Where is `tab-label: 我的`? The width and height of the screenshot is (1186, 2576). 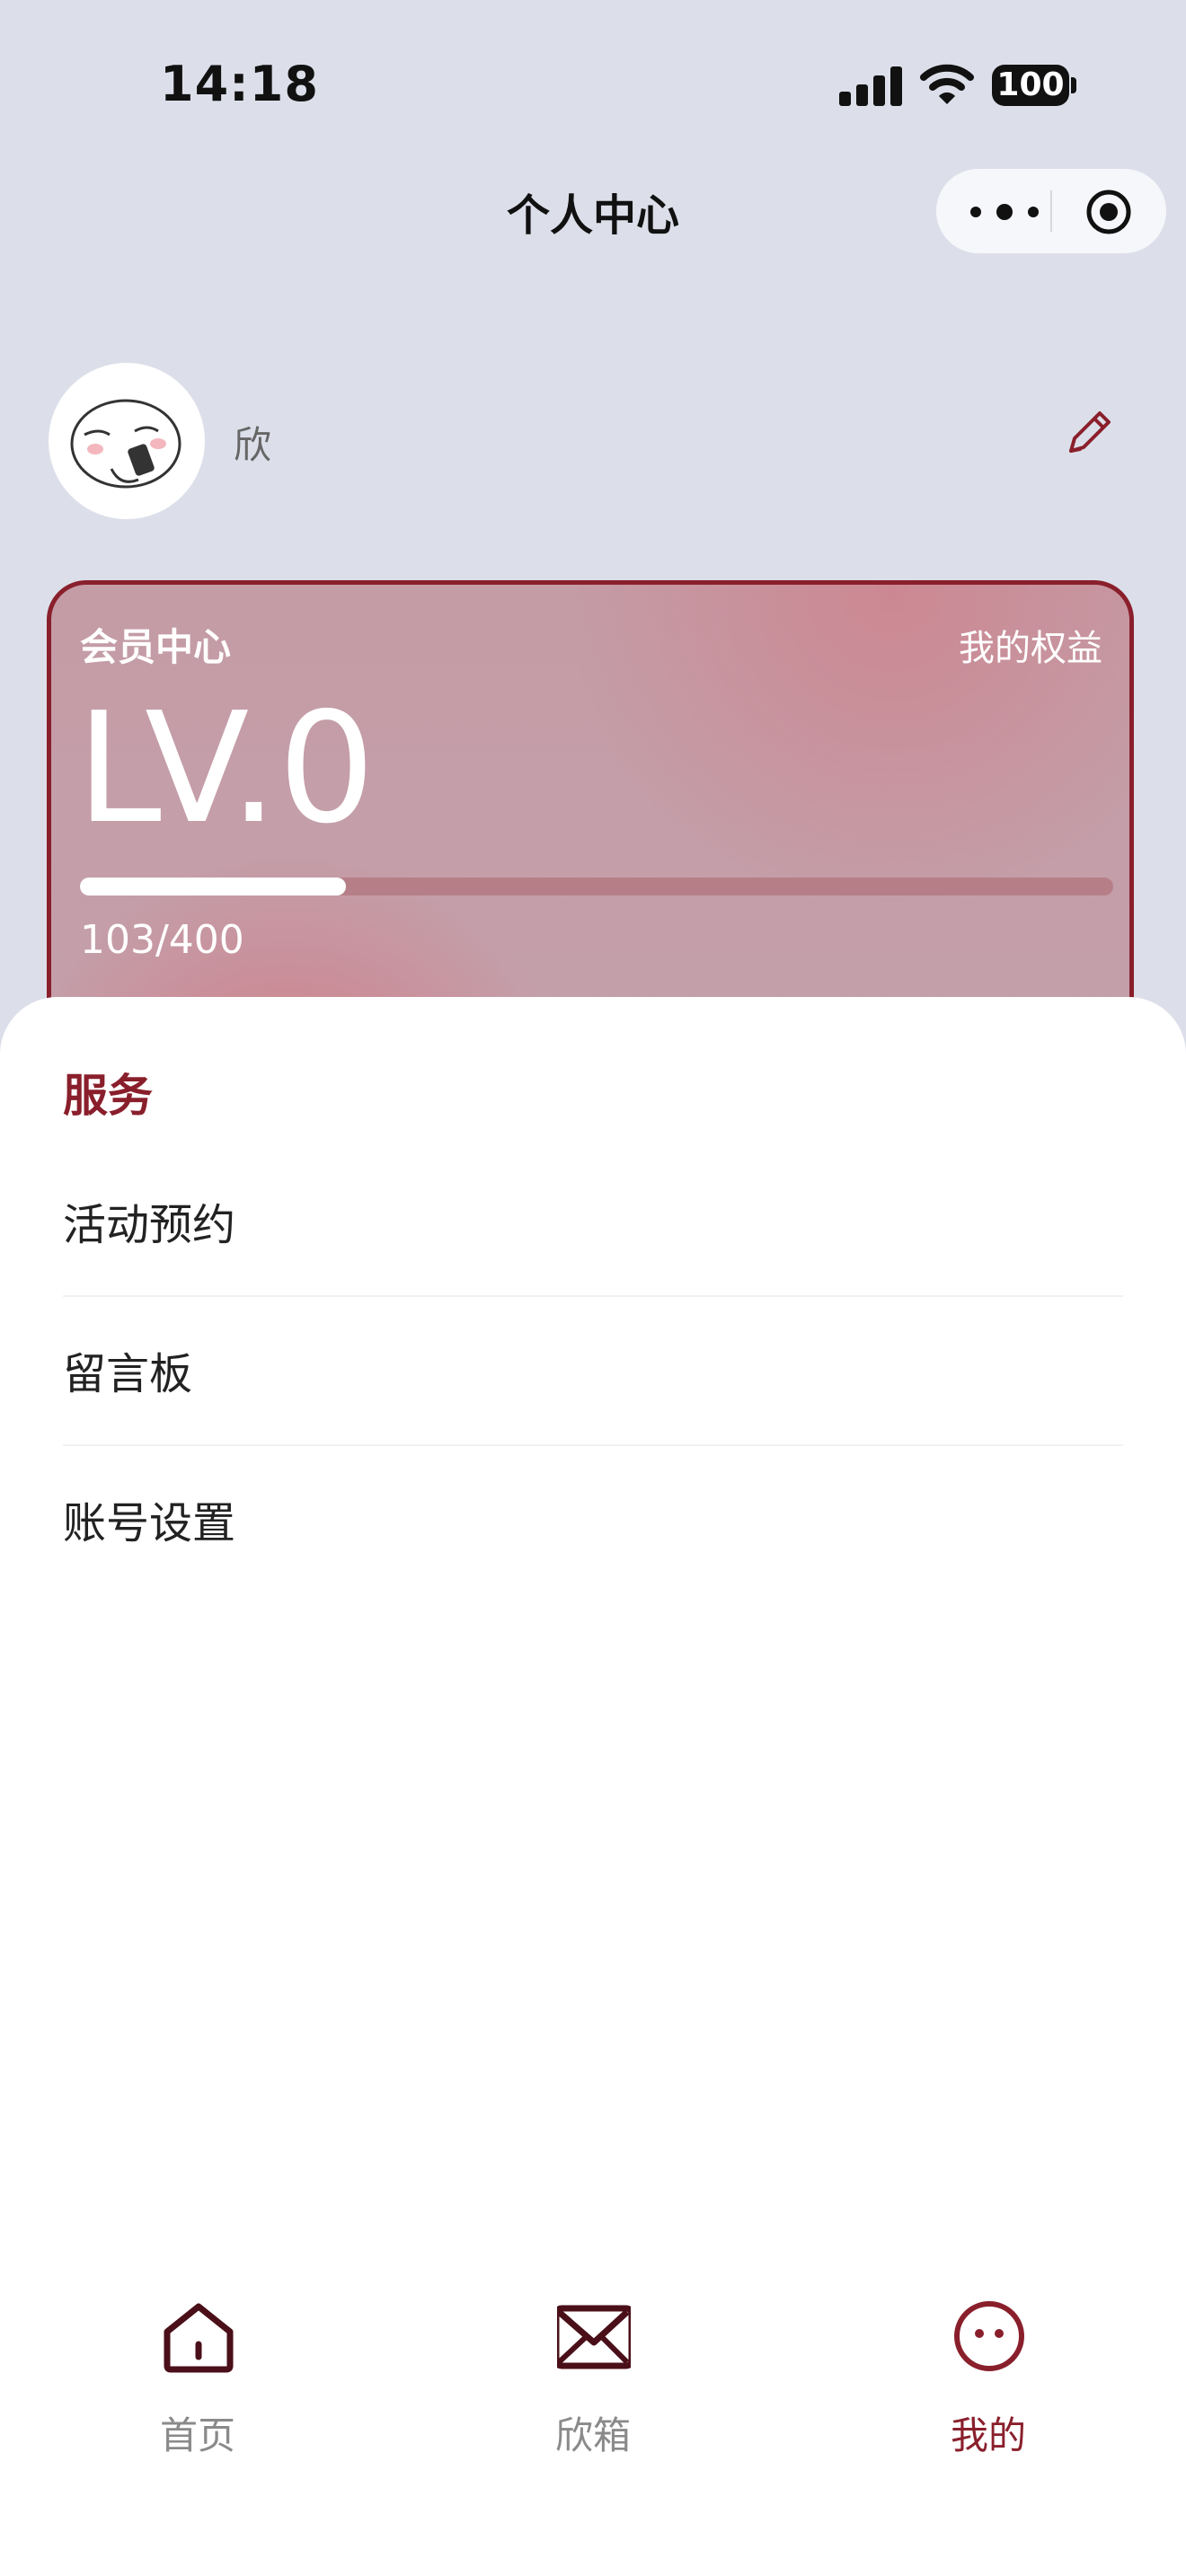 tab-label: 我的 is located at coordinates (988, 2435).